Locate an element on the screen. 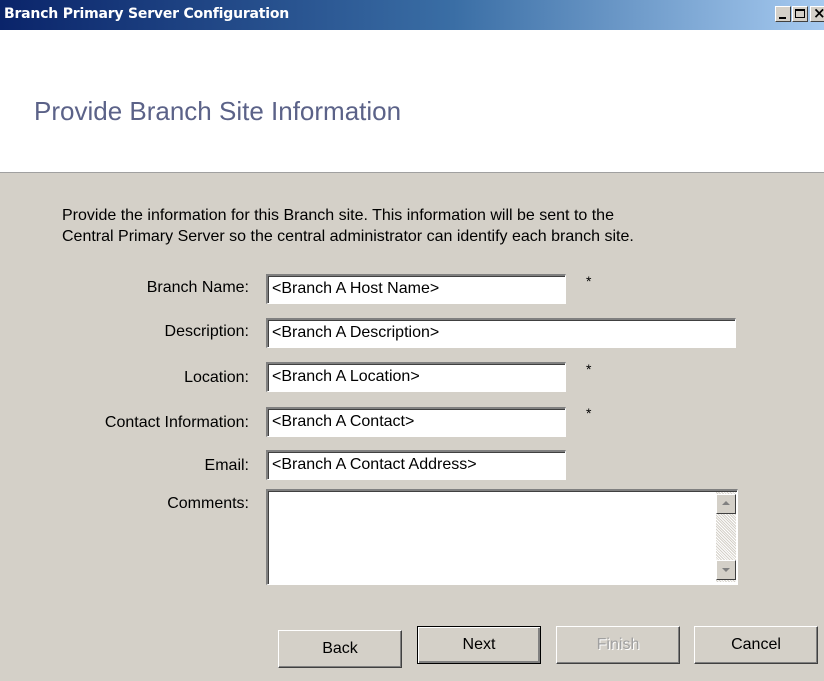 The width and height of the screenshot is (824, 681). contact-required-mark: * is located at coordinates (589, 413).